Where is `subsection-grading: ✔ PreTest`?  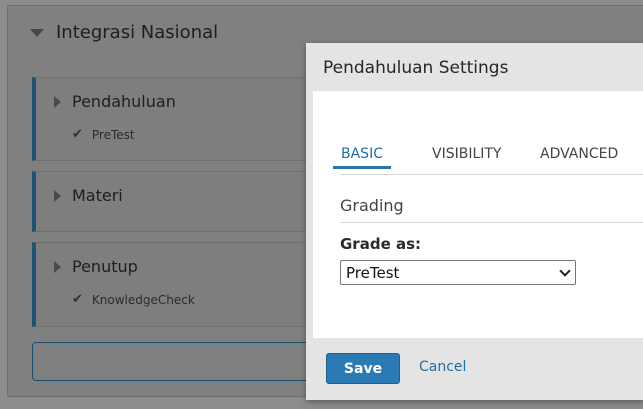
subsection-grading: ✔ PreTest is located at coordinates (103, 134).